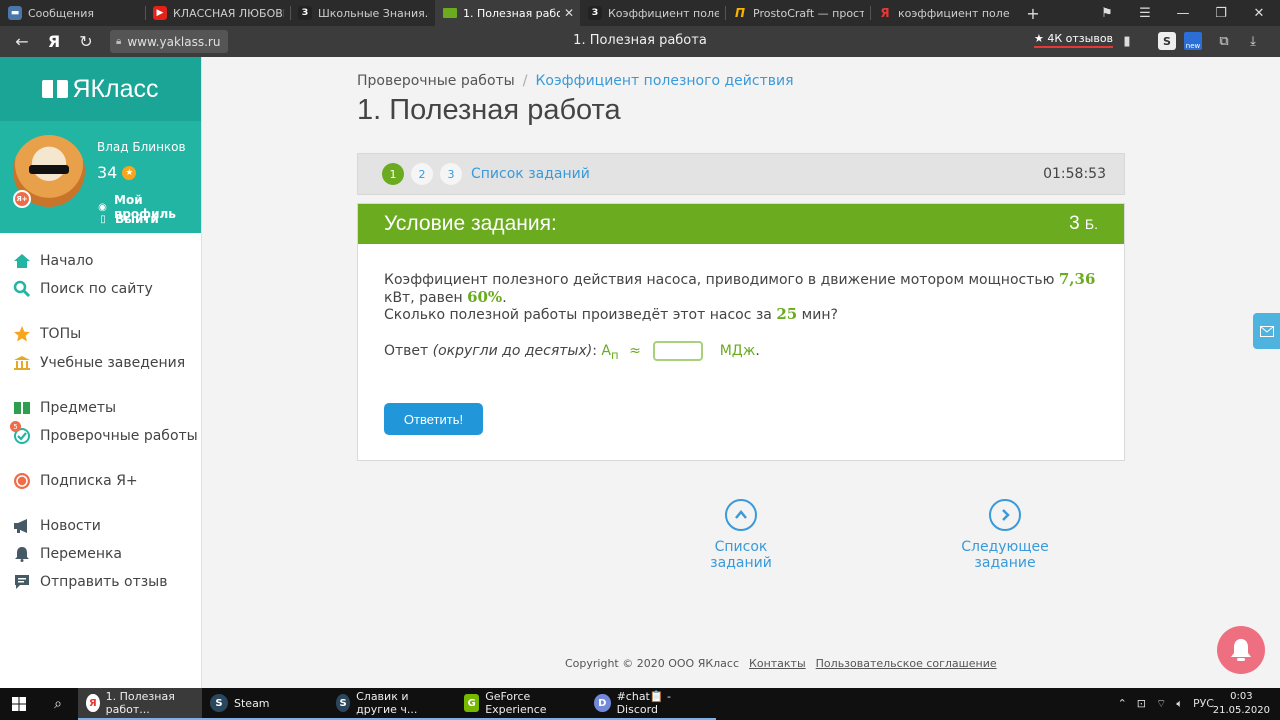  I want to click on efficiency-value: 60%, so click(485, 297).